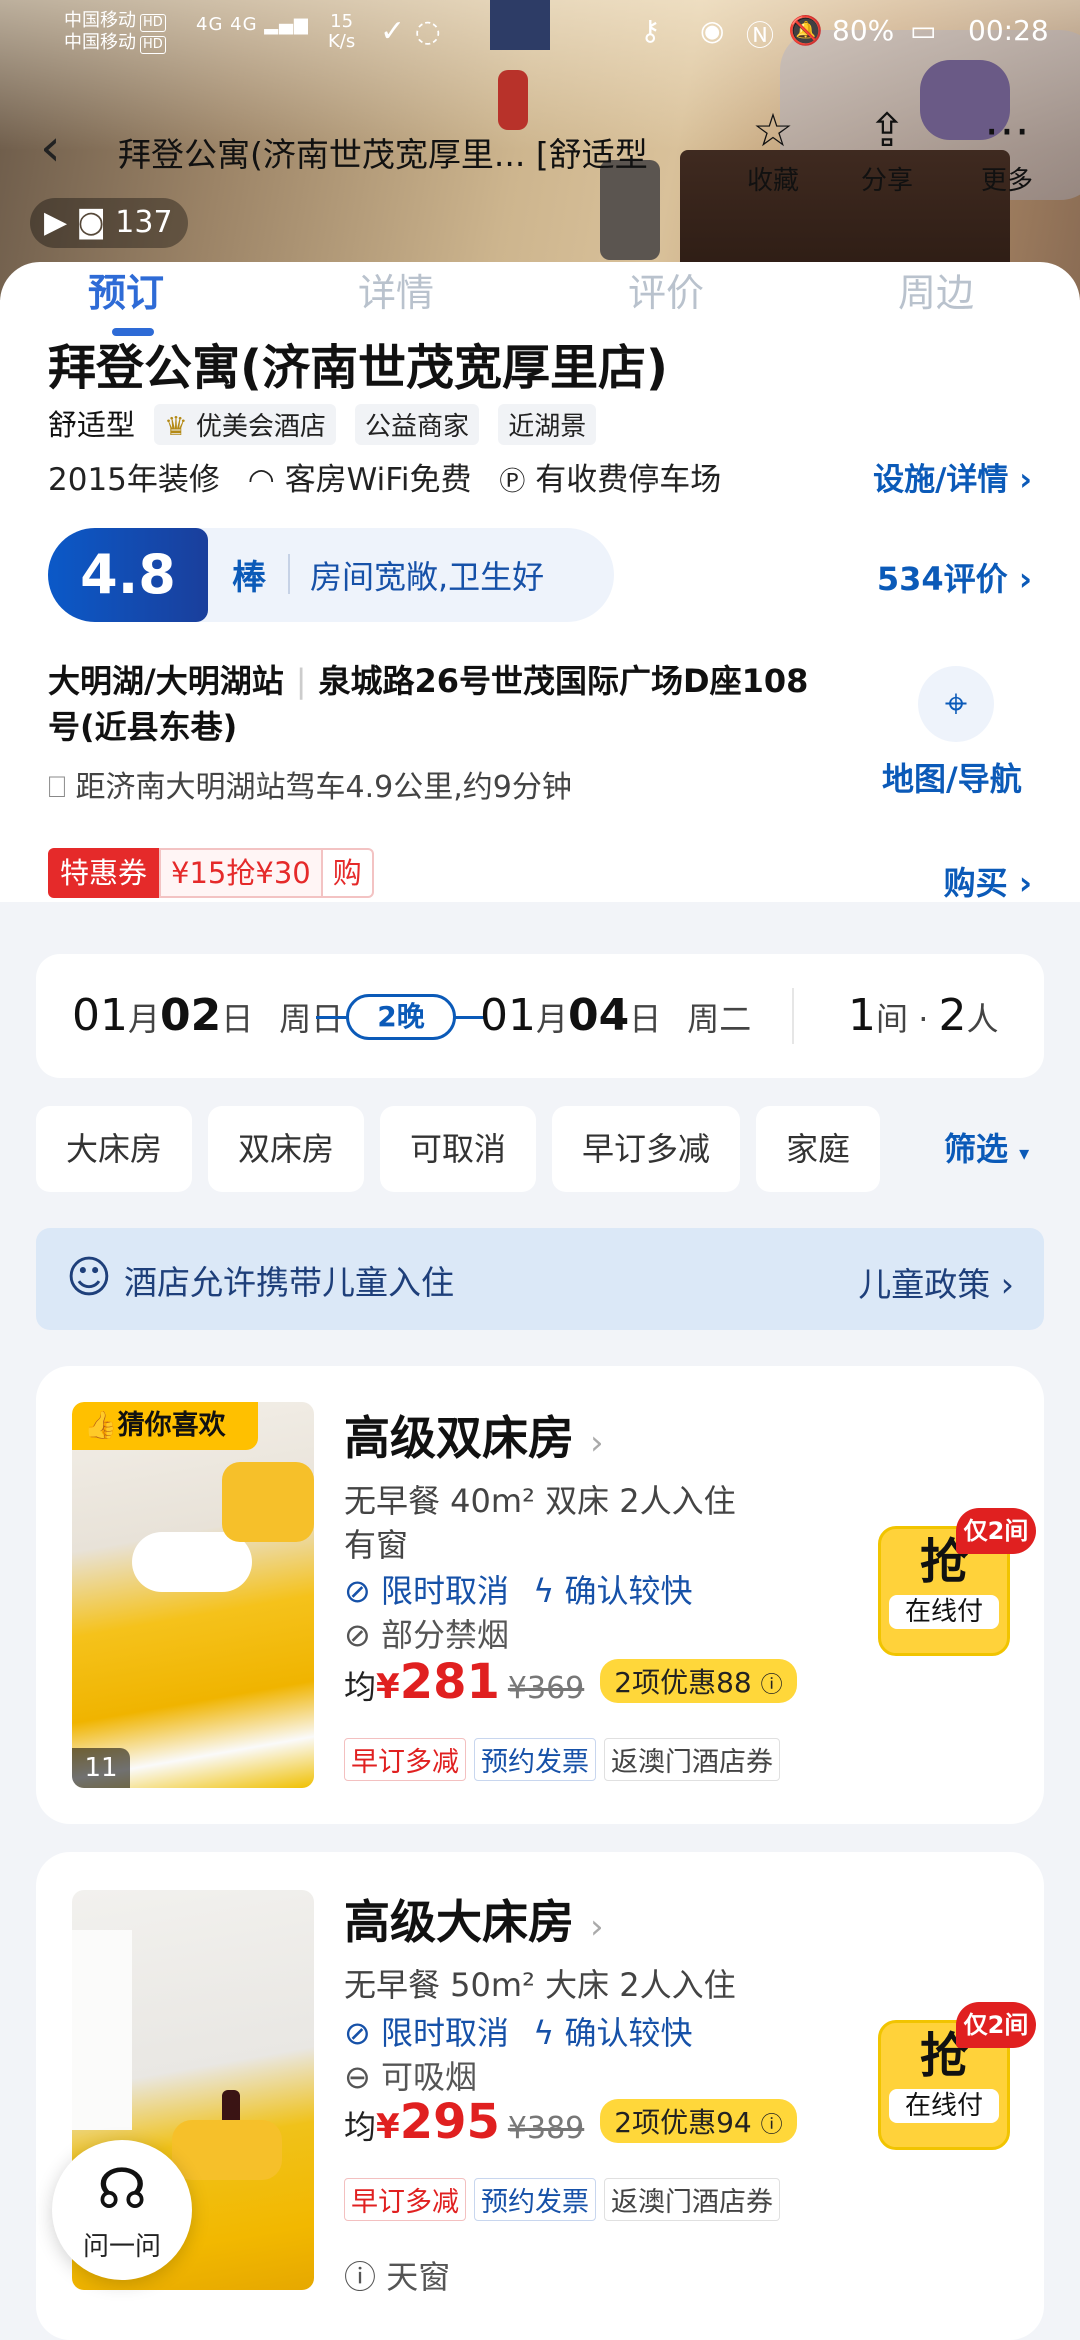 The width and height of the screenshot is (1080, 2340). What do you see at coordinates (540, 1279) in the screenshot?
I see `child-policy-banner: ☺ 酒店允许携带儿童入住 儿童政策 ›` at bounding box center [540, 1279].